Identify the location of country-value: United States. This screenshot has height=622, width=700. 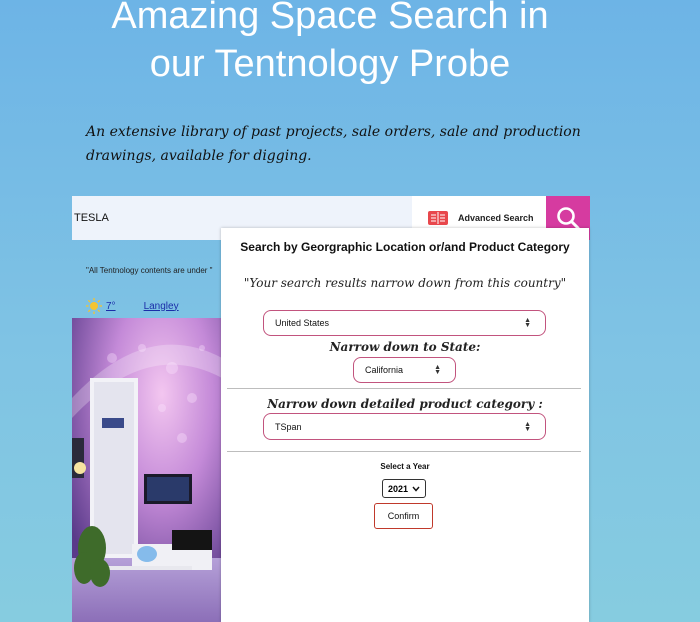
(302, 323).